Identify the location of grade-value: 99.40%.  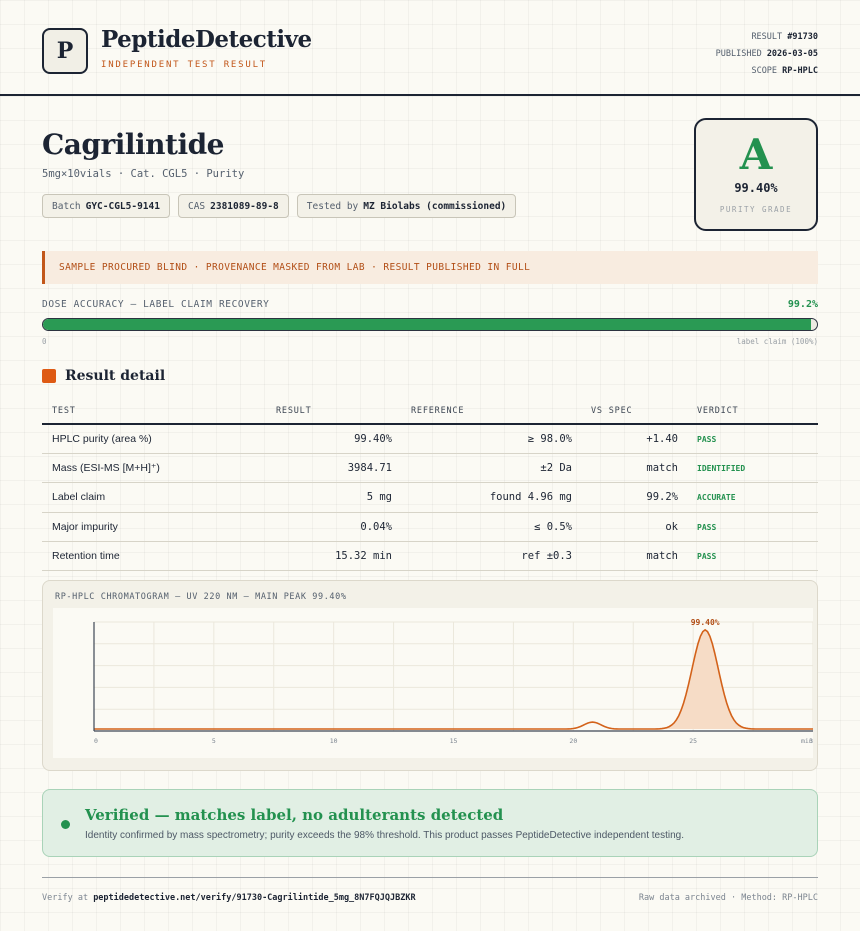
(756, 188).